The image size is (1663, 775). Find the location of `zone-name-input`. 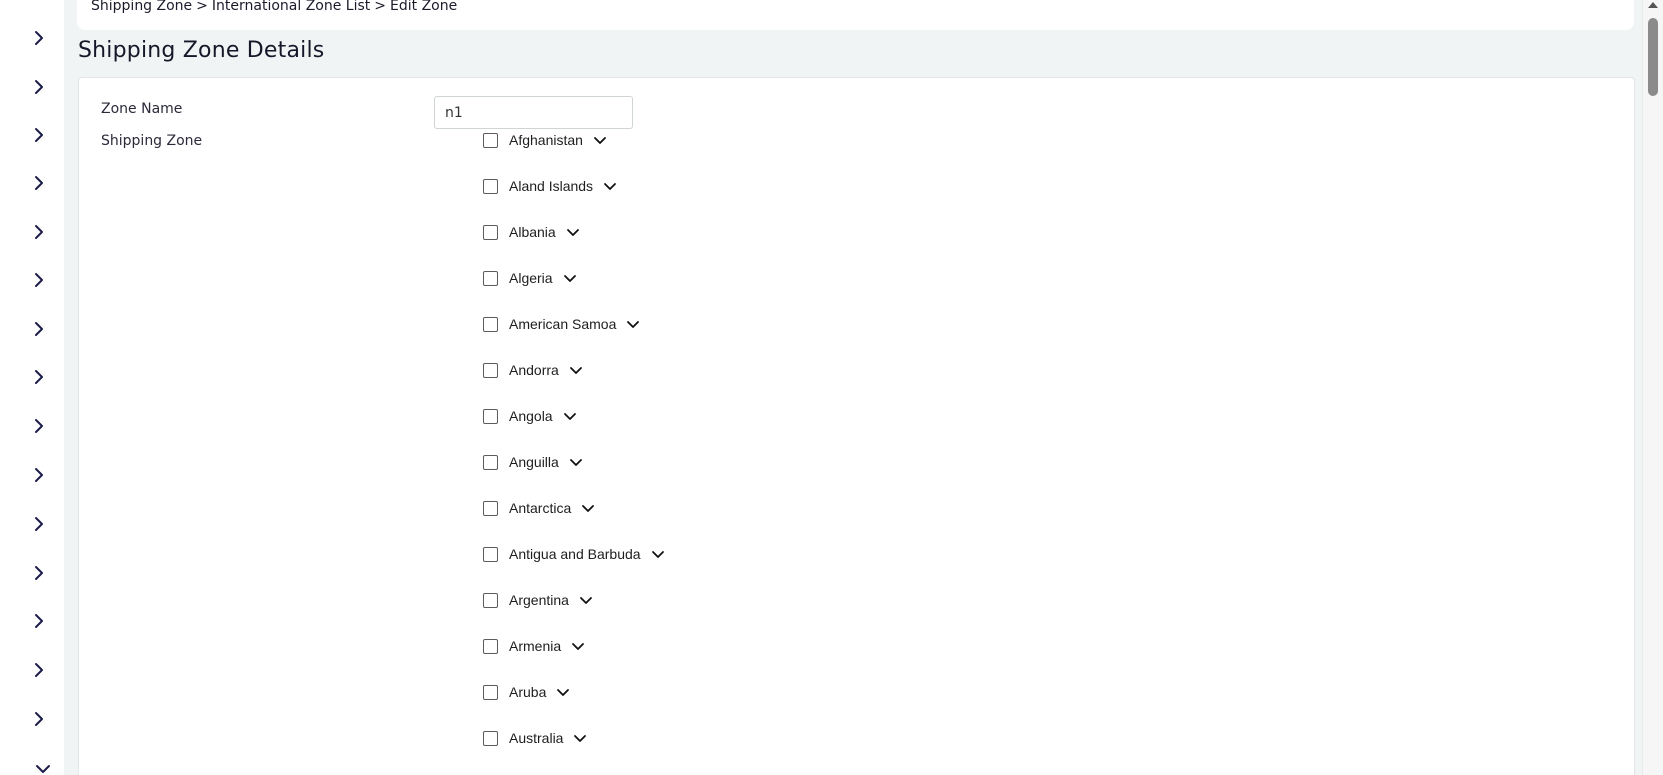

zone-name-input is located at coordinates (533, 112).